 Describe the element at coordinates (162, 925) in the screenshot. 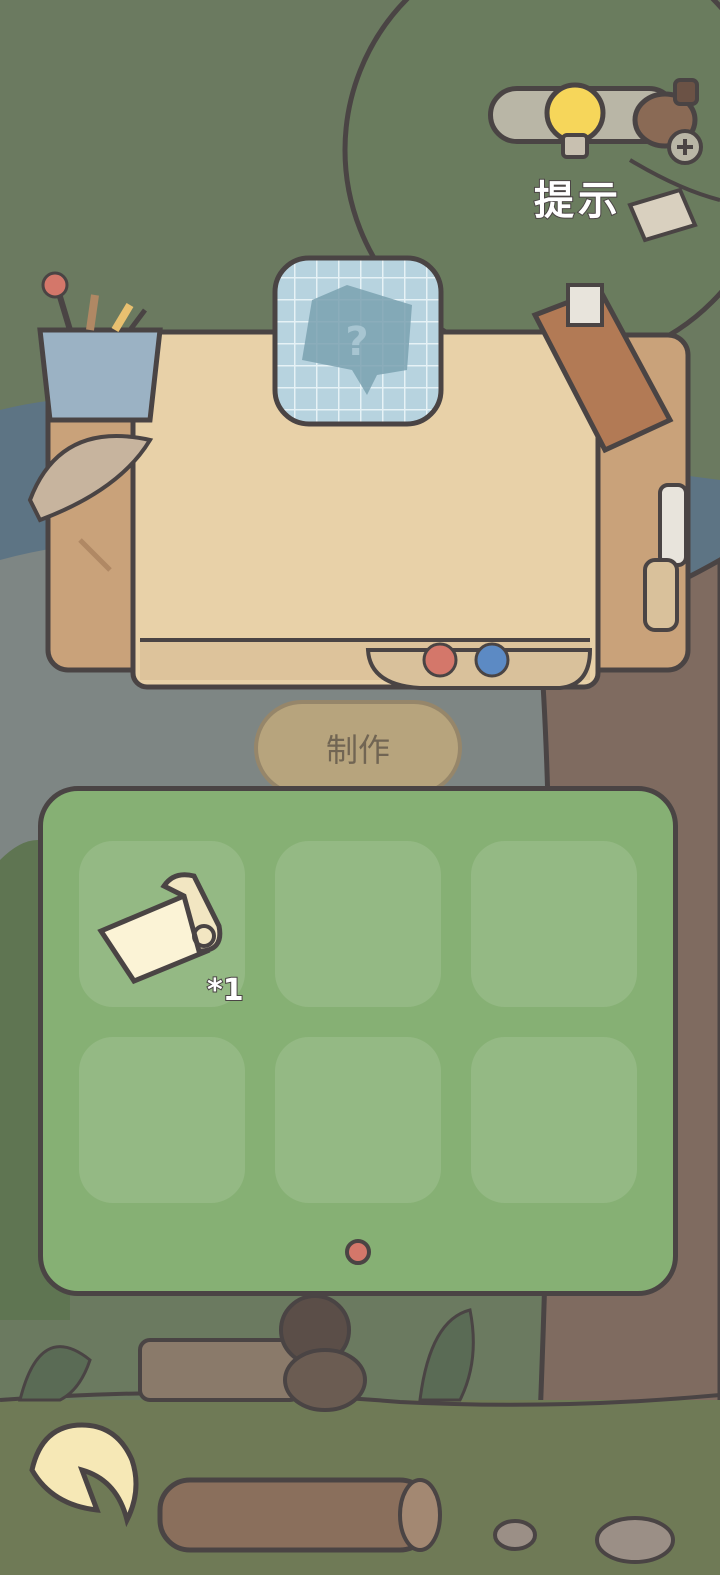

I see `inventory-slot-1: *1` at that location.